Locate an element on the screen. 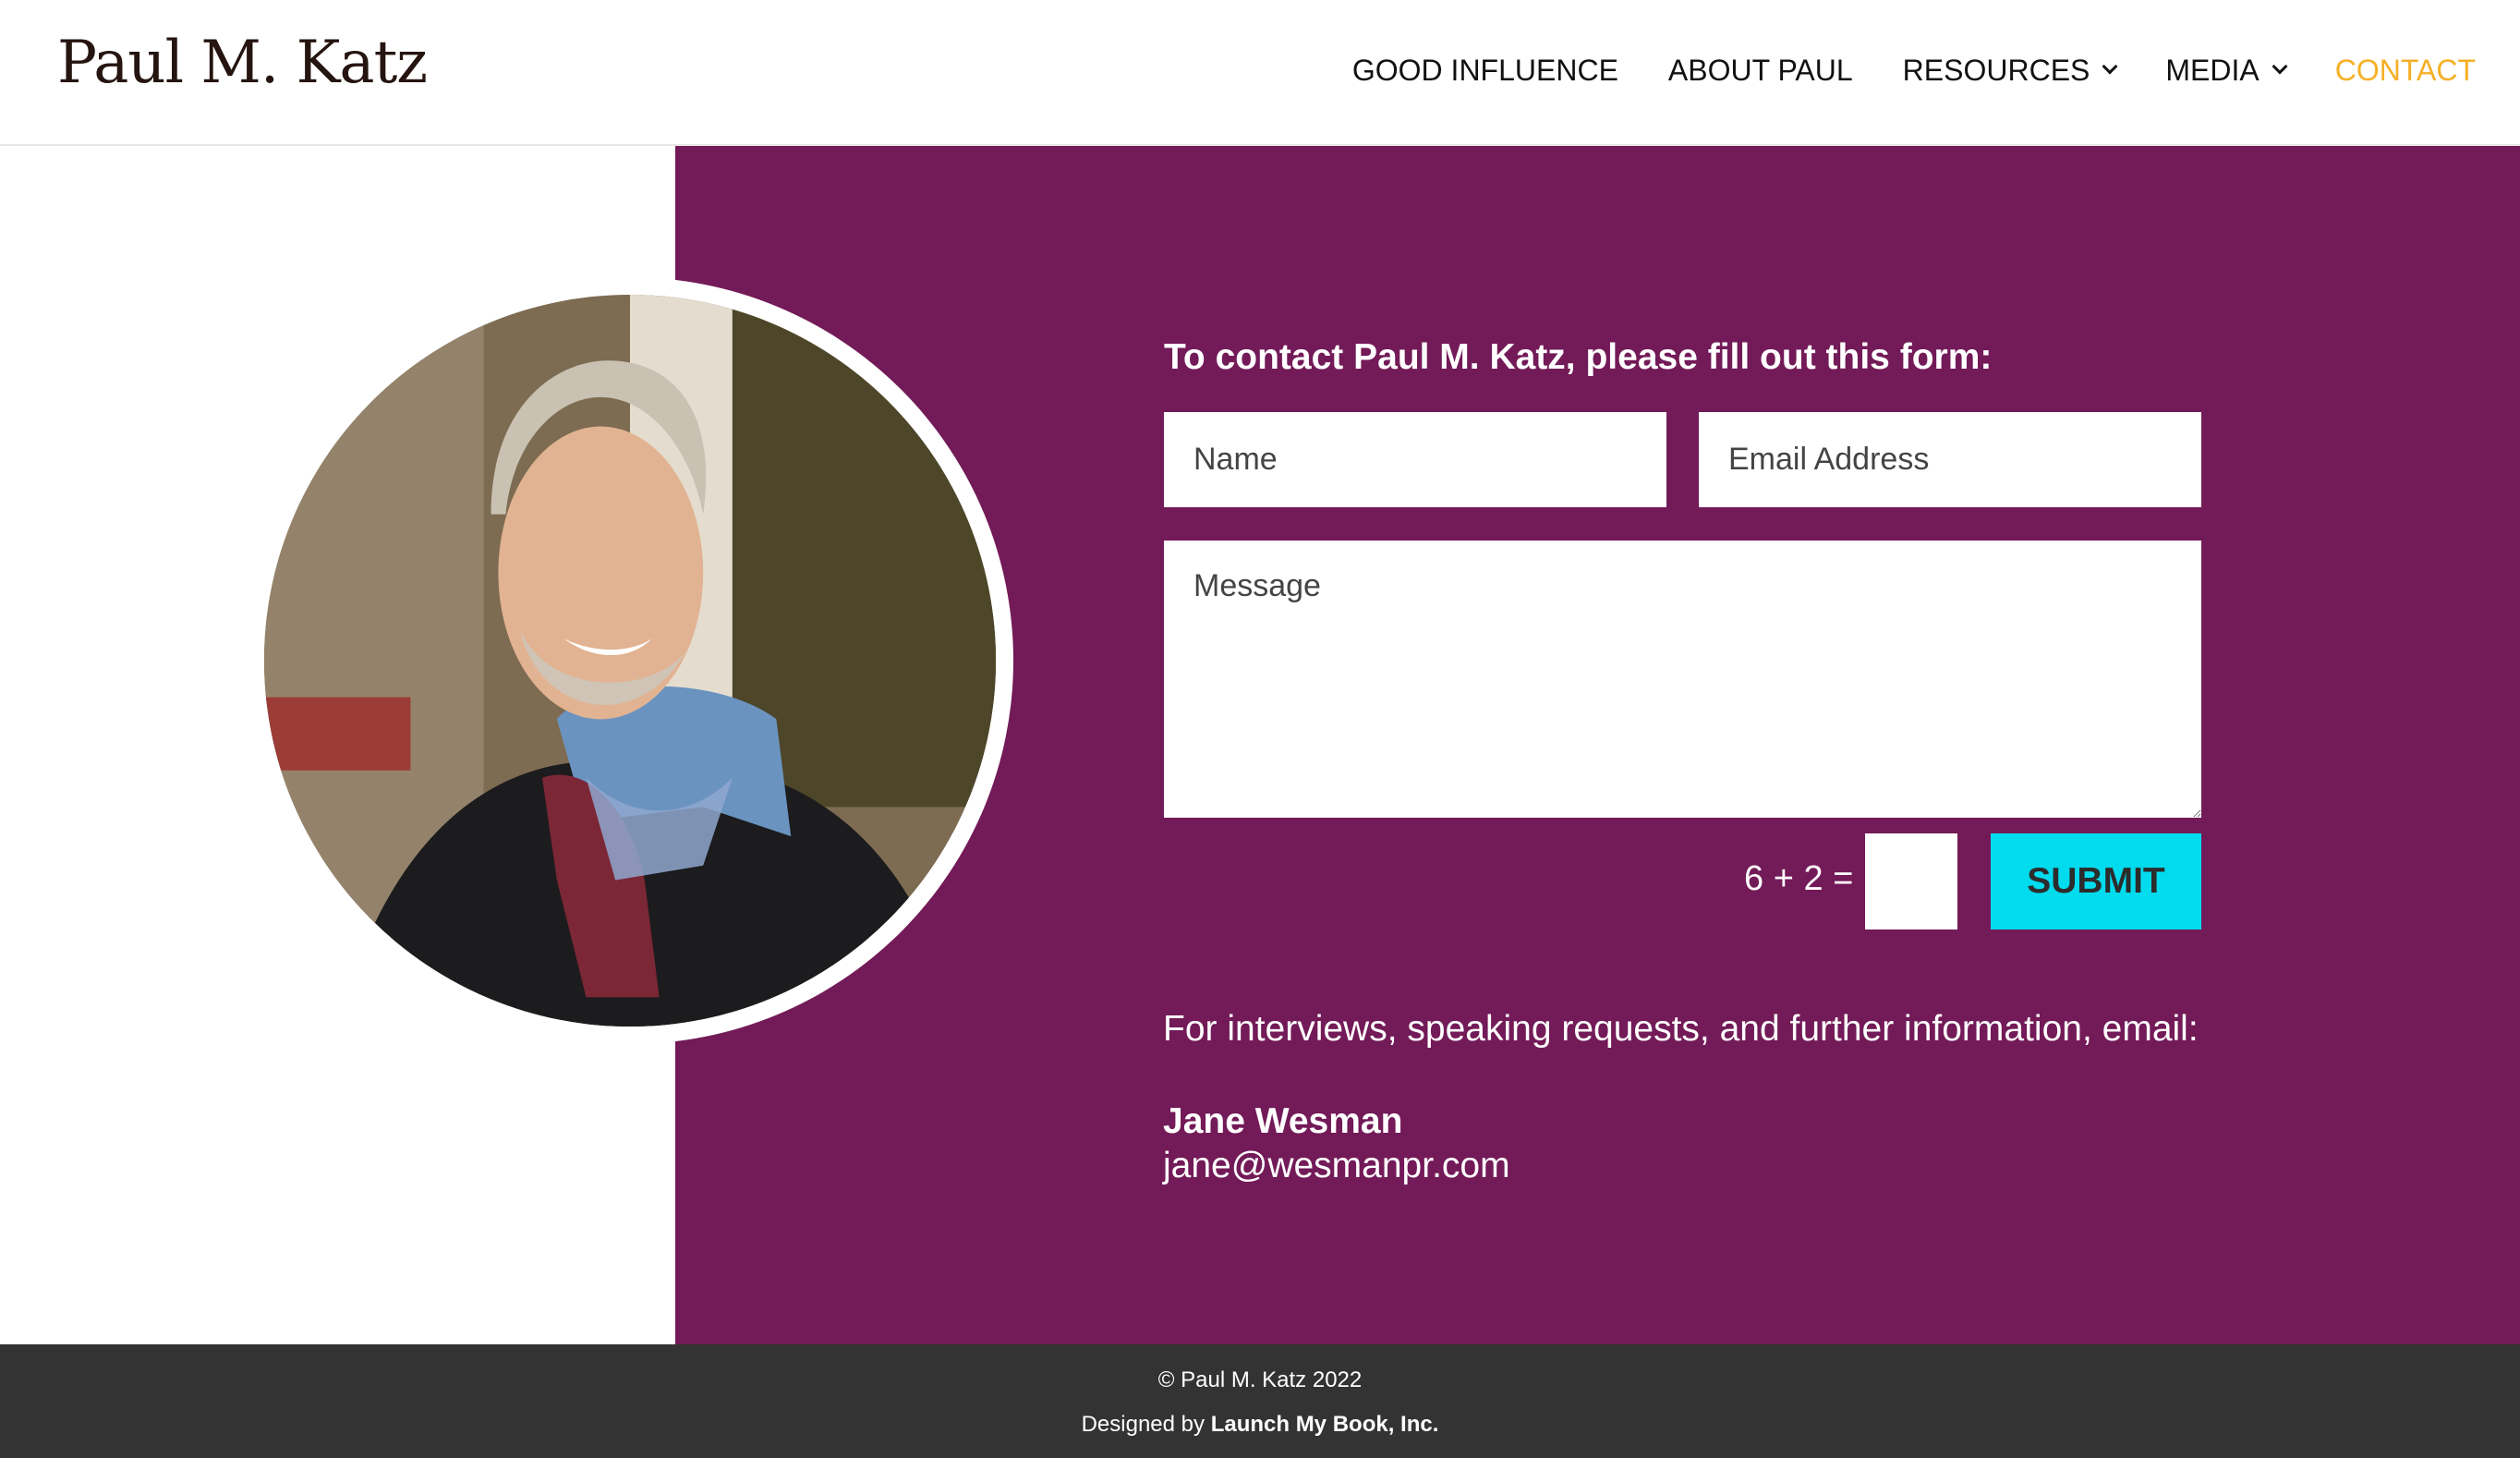 The height and width of the screenshot is (1458, 2520). nav-label: RESOURCES is located at coordinates (1996, 70).